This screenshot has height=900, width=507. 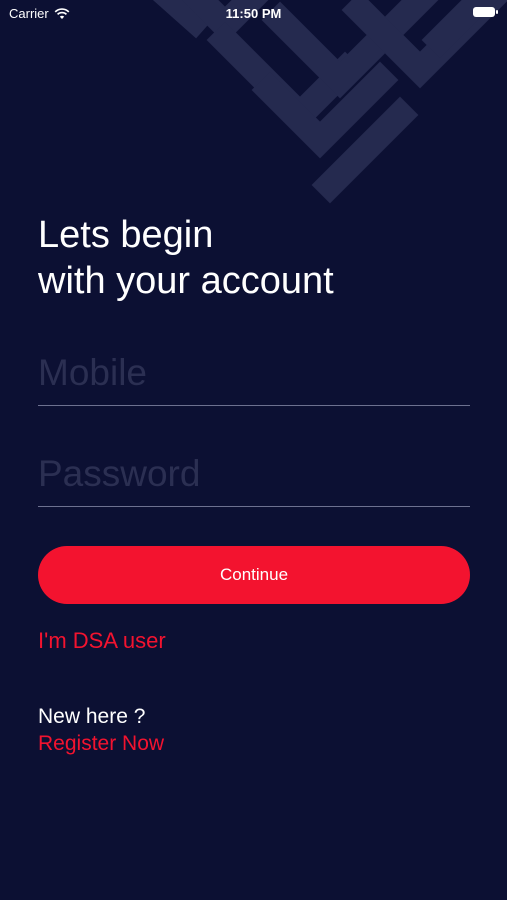 I want to click on heading-line-1: Lets begin, so click(x=126, y=235).